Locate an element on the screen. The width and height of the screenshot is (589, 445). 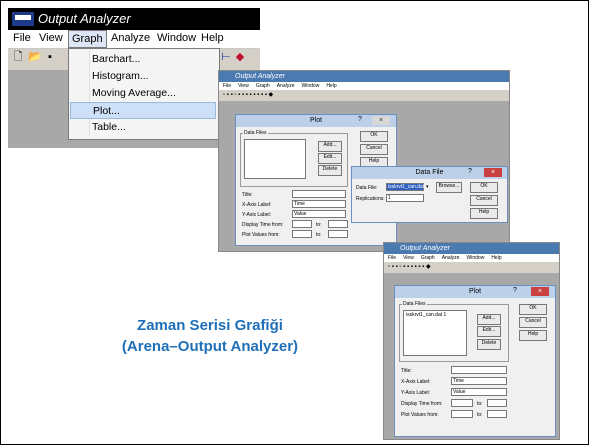
caption-line-1: Zaman Serisi Grafiği is located at coordinates (210, 325).